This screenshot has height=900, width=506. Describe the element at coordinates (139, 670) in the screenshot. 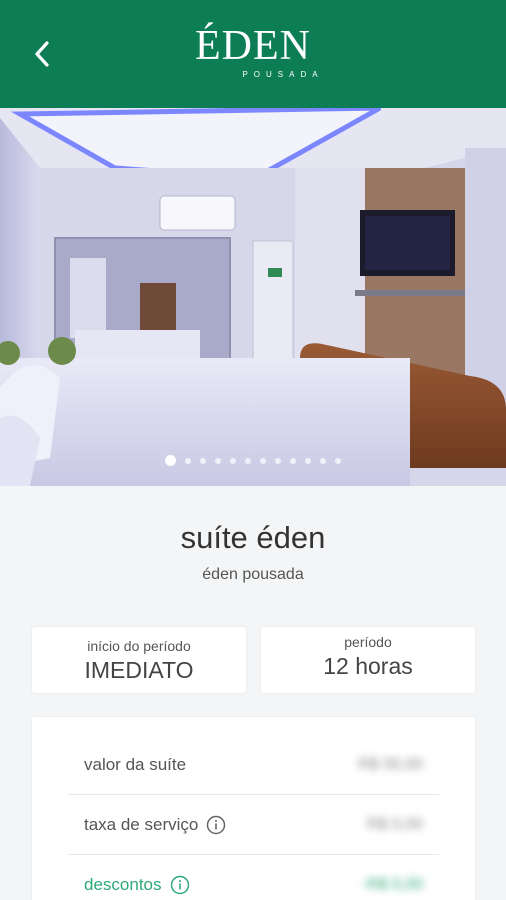

I see `period-start-value: IMEDIATO` at that location.